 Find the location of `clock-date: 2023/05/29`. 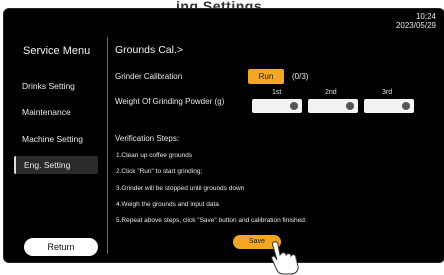

clock-date: 2023/05/29 is located at coordinates (415, 25).